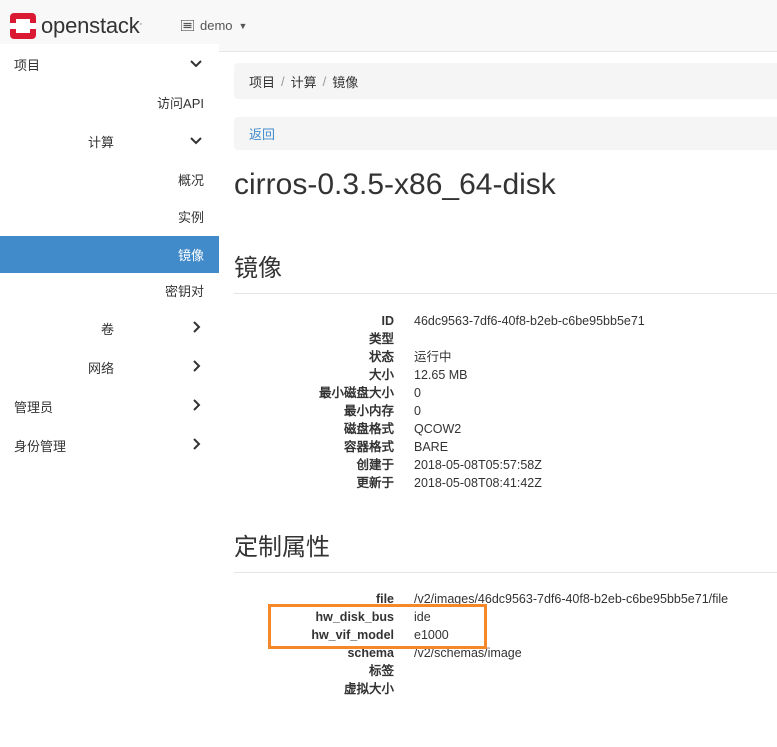 This screenshot has width=777, height=747. What do you see at coordinates (40, 446) in the screenshot?
I see `sidebar-item-label: 身份管理` at bounding box center [40, 446].